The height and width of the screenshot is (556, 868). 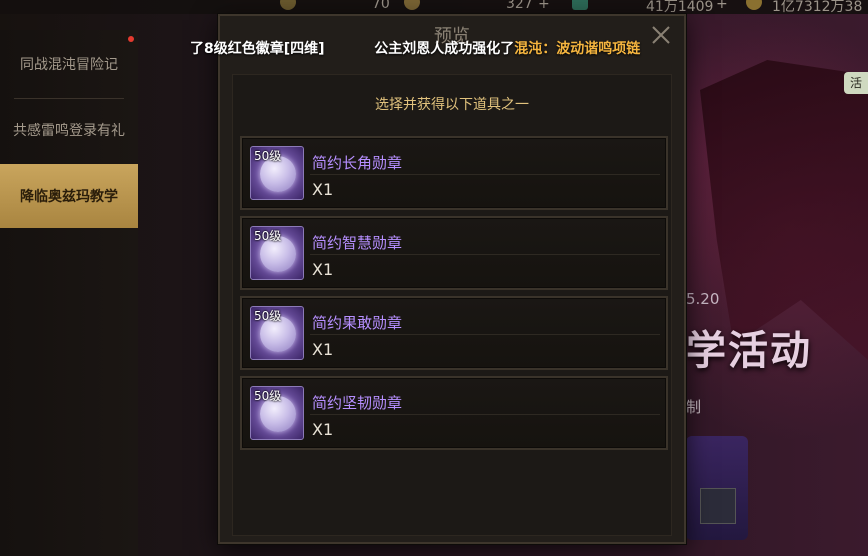 I want to click on item-name: 简约长角勋章, so click(x=357, y=163).